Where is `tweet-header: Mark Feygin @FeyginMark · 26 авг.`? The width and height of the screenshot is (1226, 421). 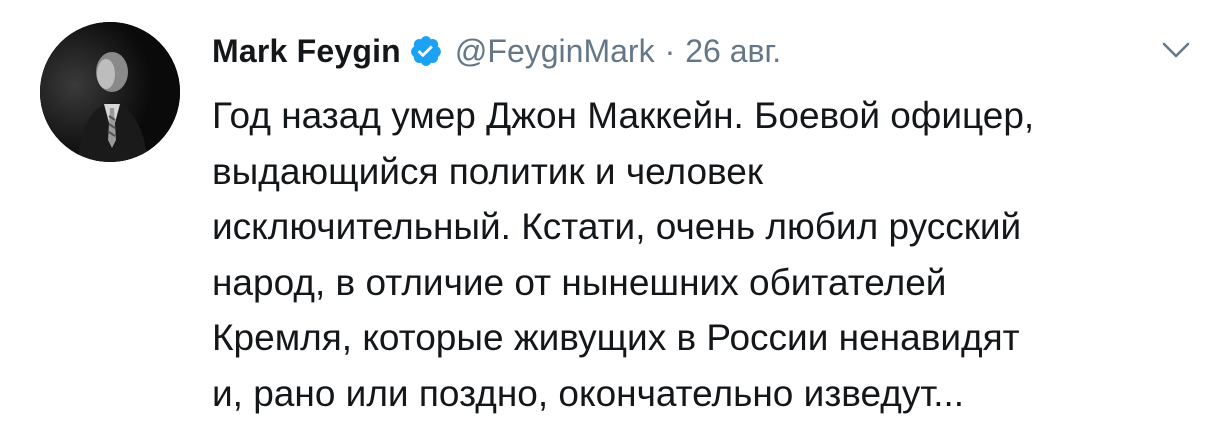
tweet-header: Mark Feygin @FeyginMark · 26 авг. is located at coordinates (496, 51).